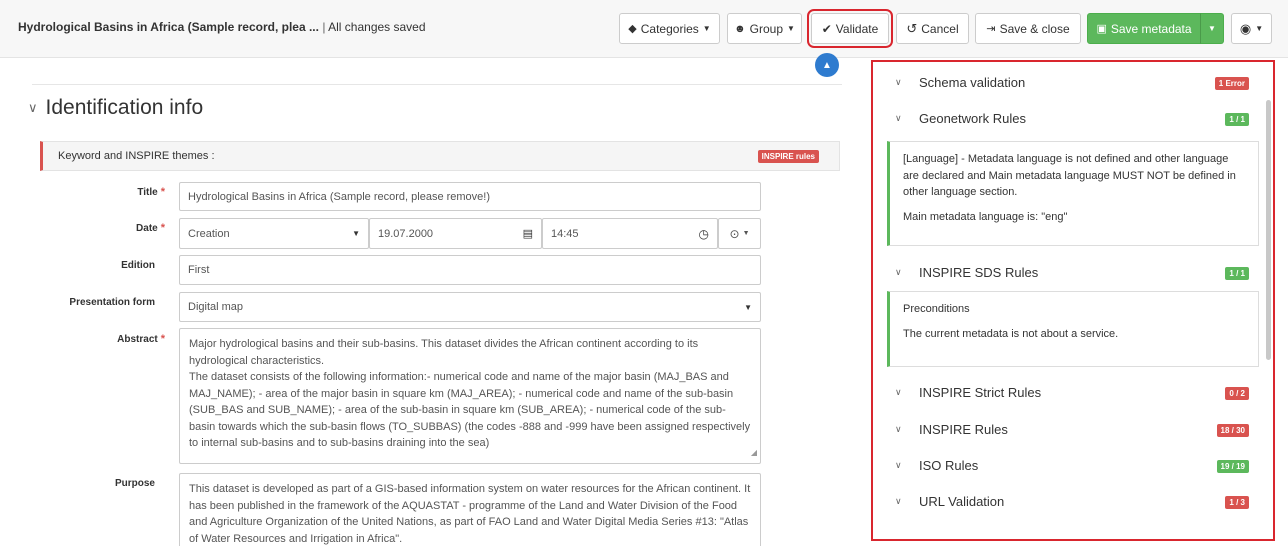 The height and width of the screenshot is (546, 1288). Describe the element at coordinates (1068, 120) in the screenshot. I see `rule-geonetwork: ∨ Geonetwork Rules 1 / 1` at that location.